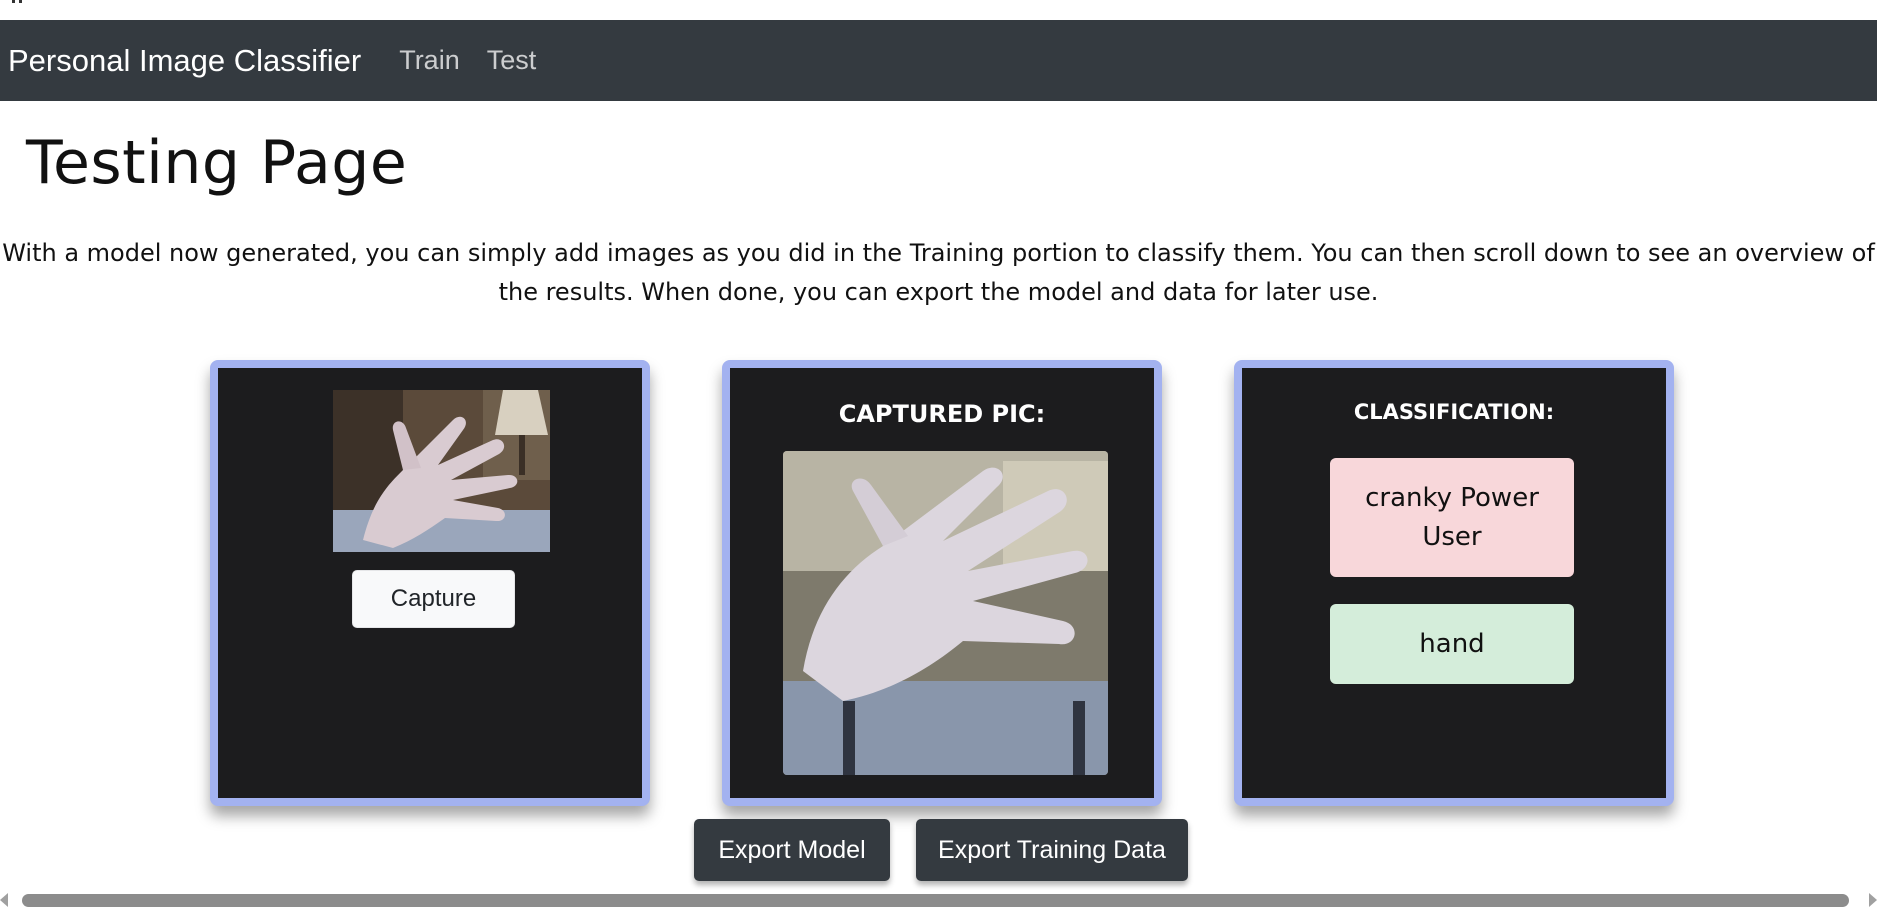 The image size is (1877, 912). What do you see at coordinates (1052, 850) in the screenshot?
I see `export-training-data-button: Export Training Data` at bounding box center [1052, 850].